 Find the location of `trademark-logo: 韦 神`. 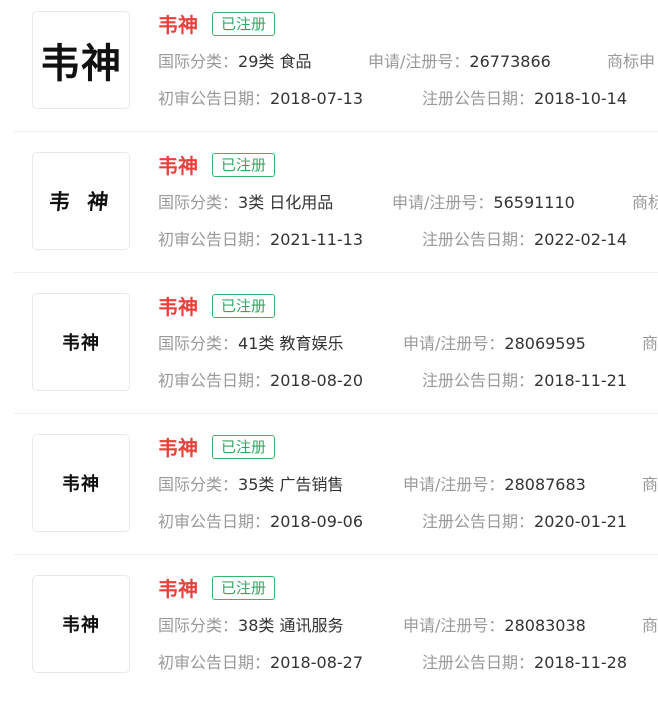

trademark-logo: 韦 神 is located at coordinates (81, 201).